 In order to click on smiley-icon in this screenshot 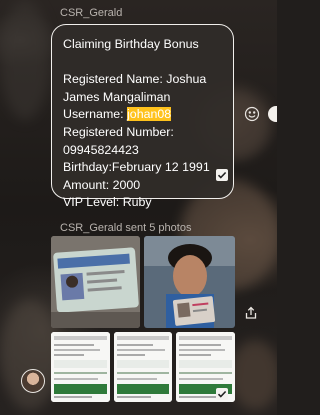, I will do `click(252, 114)`.